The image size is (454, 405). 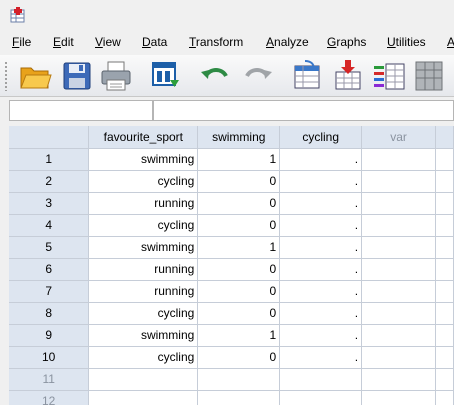 What do you see at coordinates (346, 42) in the screenshot?
I see `menu-graphs: Graphs` at bounding box center [346, 42].